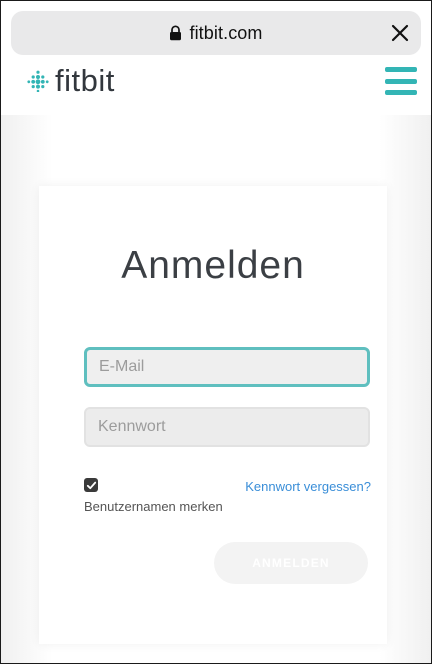 This screenshot has width=432, height=664. Describe the element at coordinates (308, 486) in the screenshot. I see `forgot-password-link: Kennwort vergessen?` at that location.